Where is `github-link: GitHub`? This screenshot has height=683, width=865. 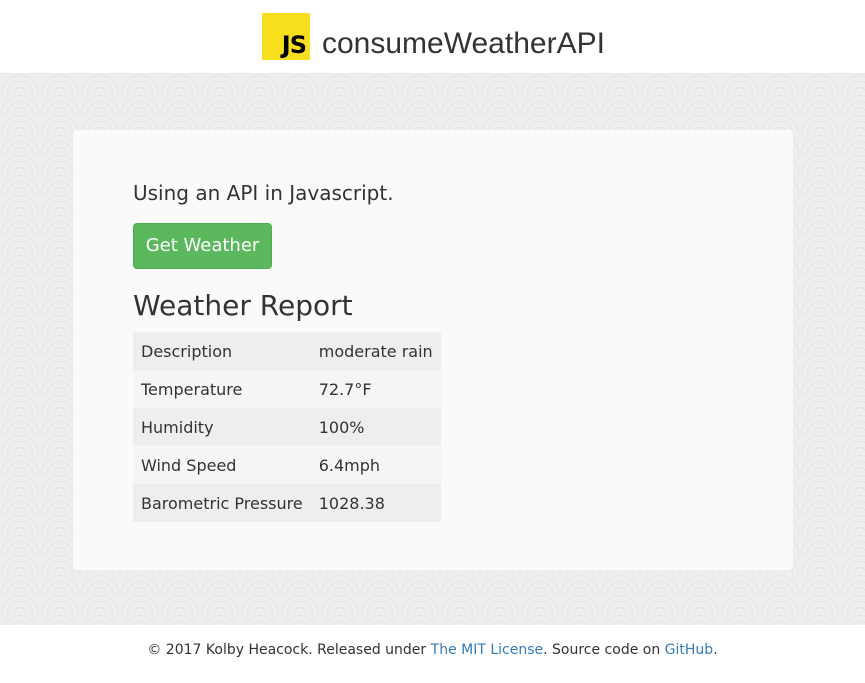 github-link: GitHub is located at coordinates (689, 650).